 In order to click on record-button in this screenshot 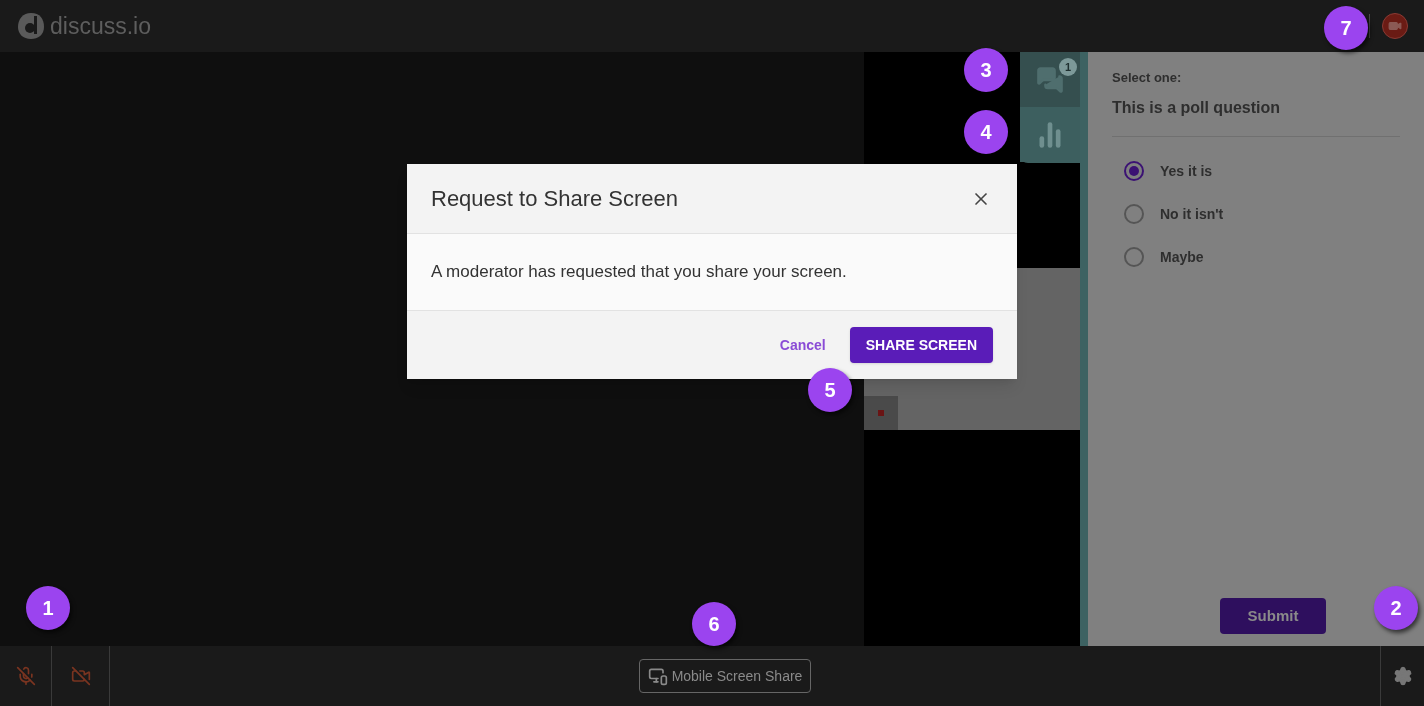, I will do `click(1395, 26)`.